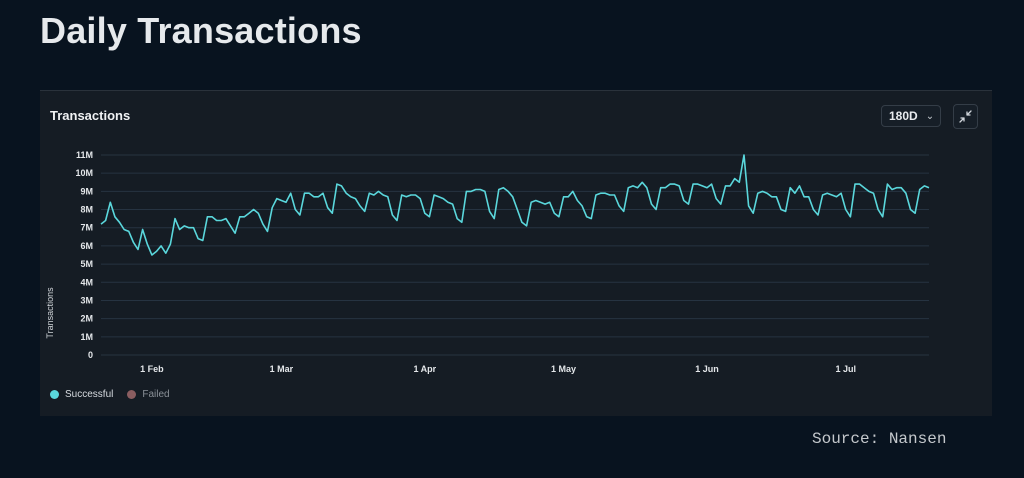 Image resolution: width=1024 pixels, height=478 pixels. What do you see at coordinates (89, 394) in the screenshot?
I see `legend-label-successful: Successful` at bounding box center [89, 394].